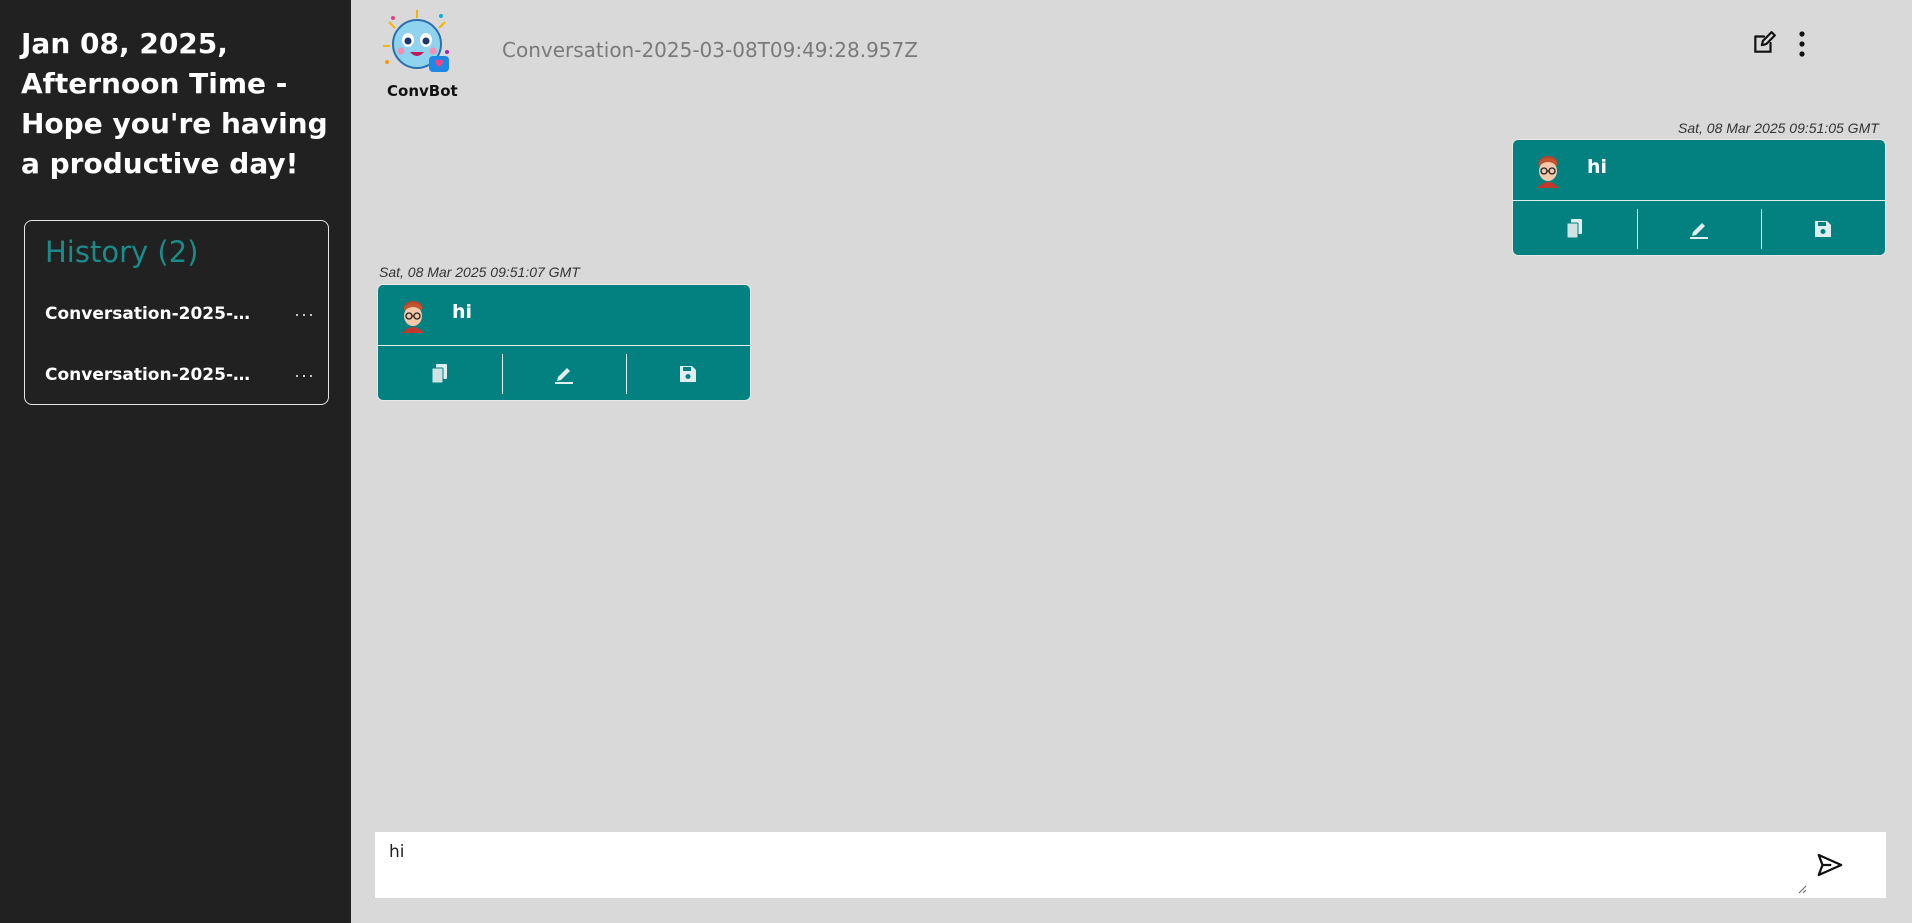 This screenshot has height=923, width=1912. What do you see at coordinates (710, 50) in the screenshot?
I see `conversation-title: Conversation-2025-03-08T09:49:28.957Z` at bounding box center [710, 50].